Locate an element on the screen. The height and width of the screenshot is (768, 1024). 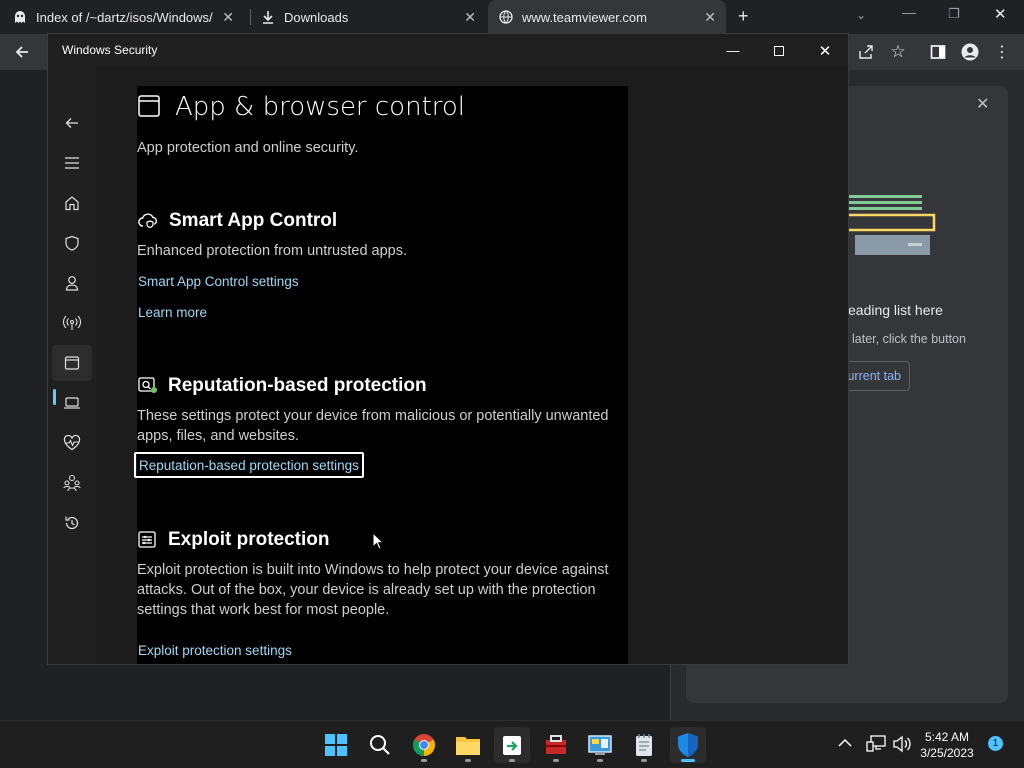
page-subtitle: App protection and online security. is located at coordinates (248, 148).